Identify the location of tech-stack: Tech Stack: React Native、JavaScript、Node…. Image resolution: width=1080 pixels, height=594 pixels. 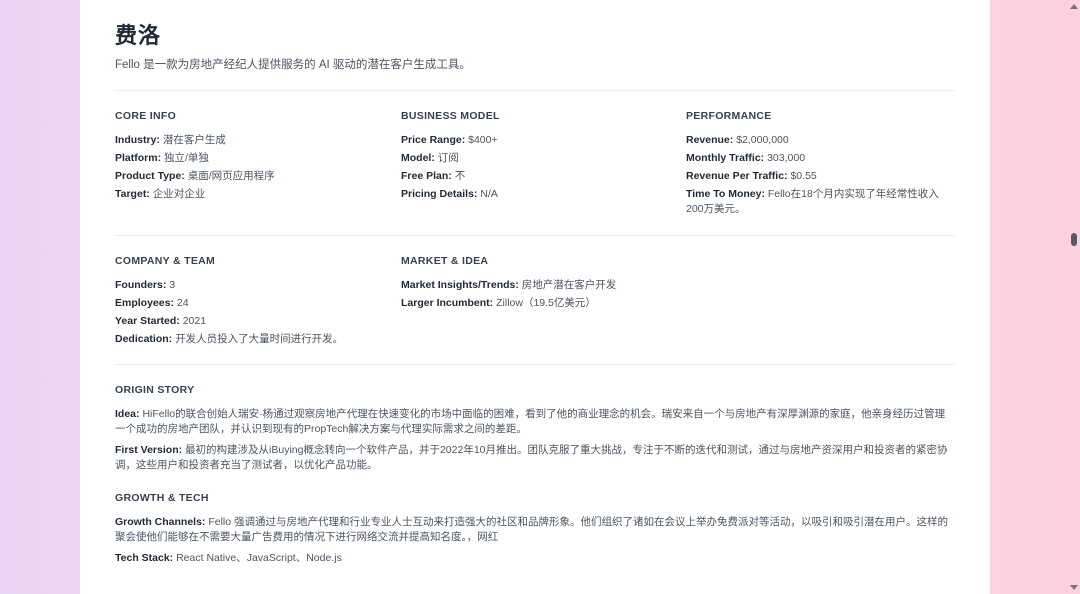
(228, 558).